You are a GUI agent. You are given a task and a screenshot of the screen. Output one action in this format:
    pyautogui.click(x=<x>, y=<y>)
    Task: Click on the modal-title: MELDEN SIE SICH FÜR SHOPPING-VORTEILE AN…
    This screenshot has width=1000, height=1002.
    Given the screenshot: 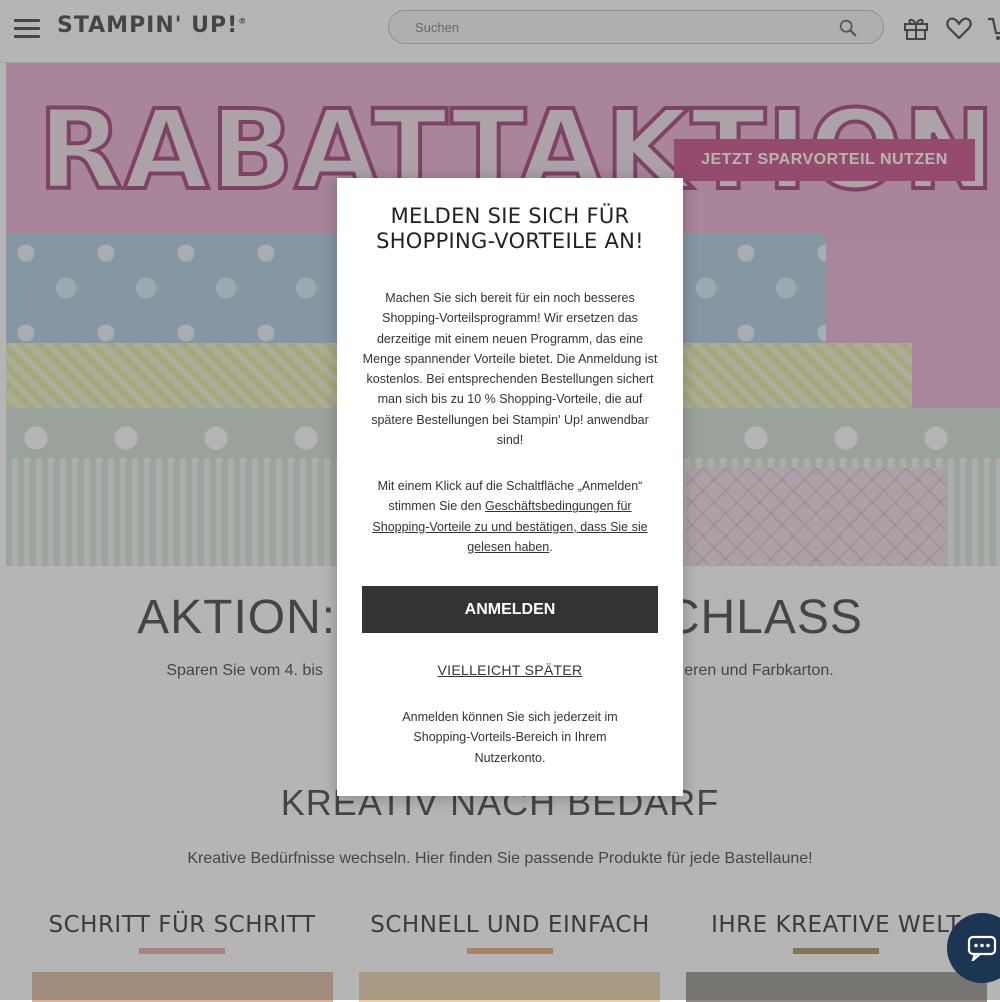 What is the action you would take?
    pyautogui.click(x=510, y=228)
    